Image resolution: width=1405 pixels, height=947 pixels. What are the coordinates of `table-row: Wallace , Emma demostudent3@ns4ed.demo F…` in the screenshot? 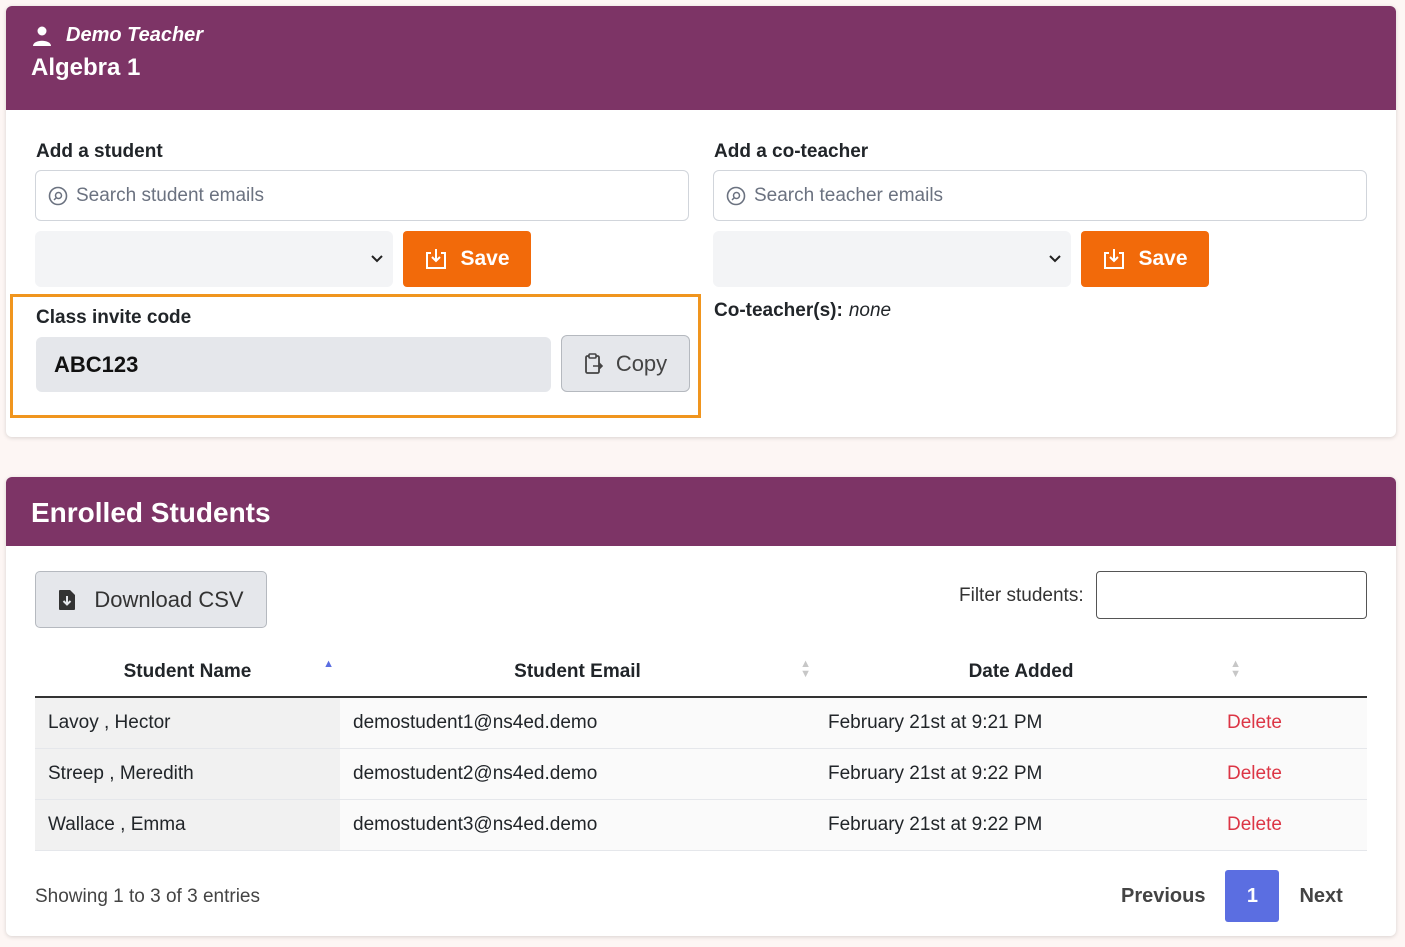 It's located at (701, 825).